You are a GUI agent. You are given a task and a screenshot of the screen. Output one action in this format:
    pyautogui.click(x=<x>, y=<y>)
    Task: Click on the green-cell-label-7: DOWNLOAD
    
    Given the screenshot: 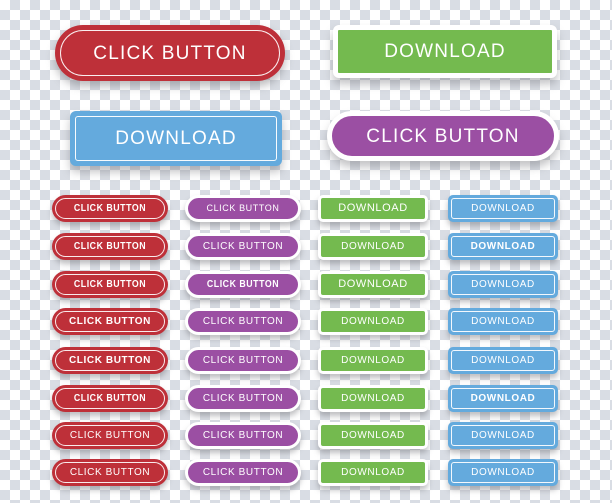 What is the action you would take?
    pyautogui.click(x=373, y=435)
    